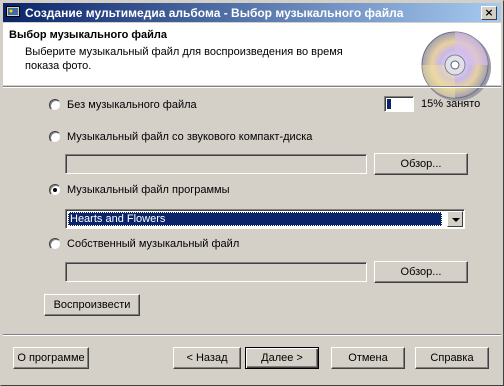 This screenshot has width=504, height=386. What do you see at coordinates (211, 358) in the screenshot?
I see `back-label: Назад` at bounding box center [211, 358].